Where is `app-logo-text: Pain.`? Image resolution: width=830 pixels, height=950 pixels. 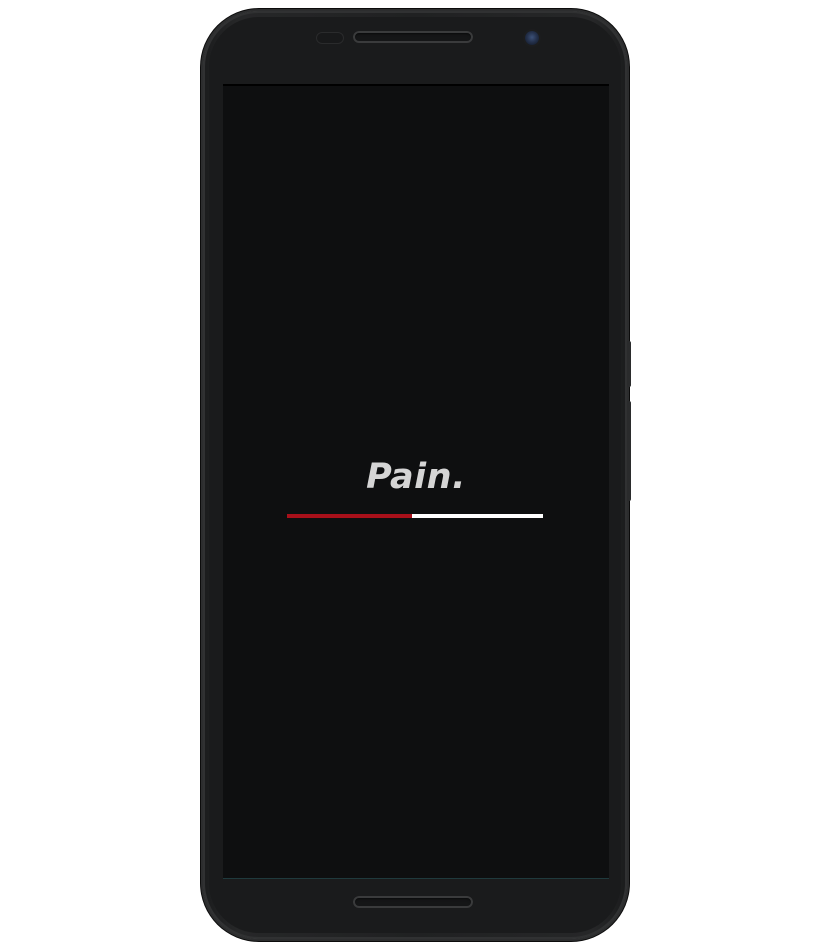
app-logo-text: Pain. is located at coordinates (416, 477).